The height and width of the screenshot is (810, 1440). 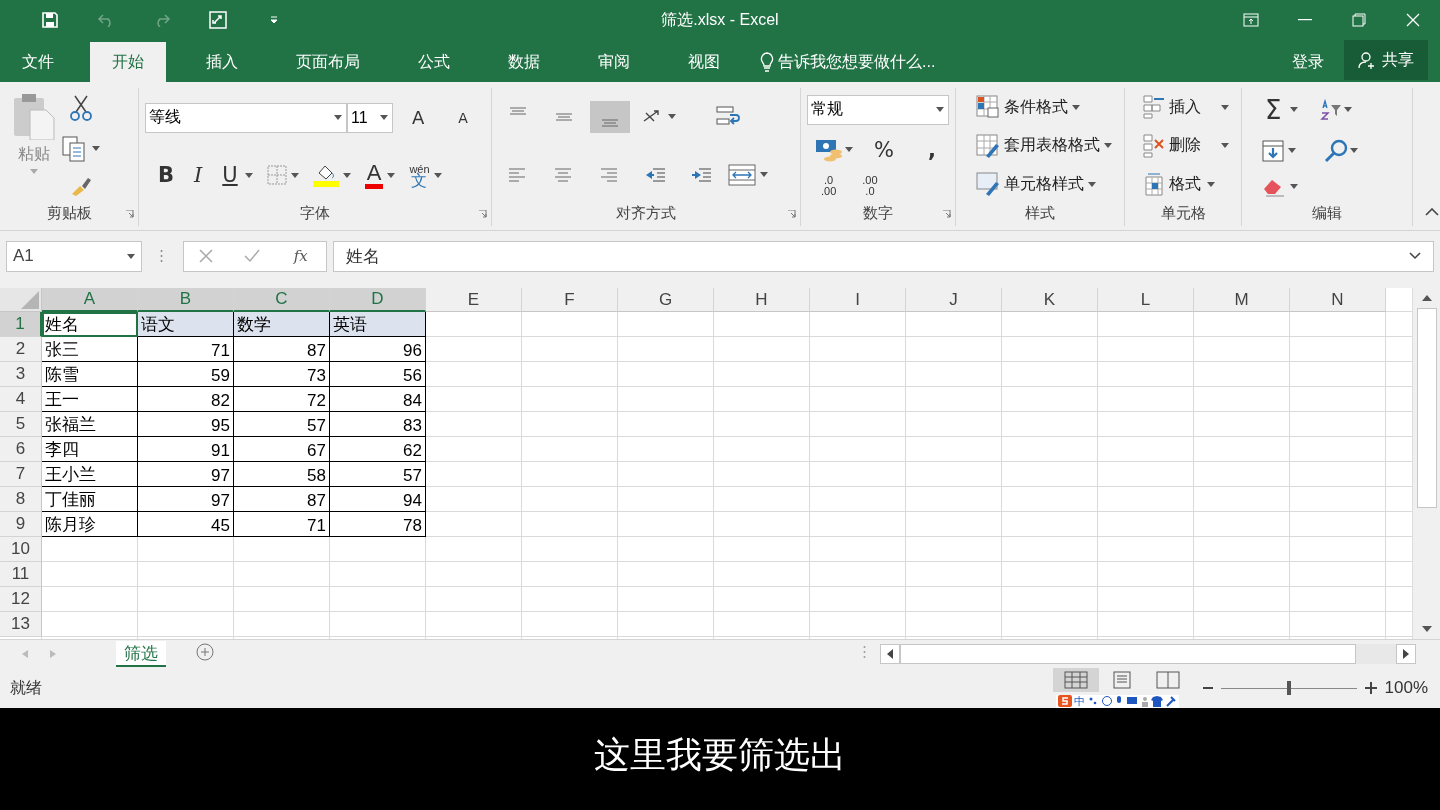 What do you see at coordinates (21, 475) in the screenshot?
I see `row-header: 7` at bounding box center [21, 475].